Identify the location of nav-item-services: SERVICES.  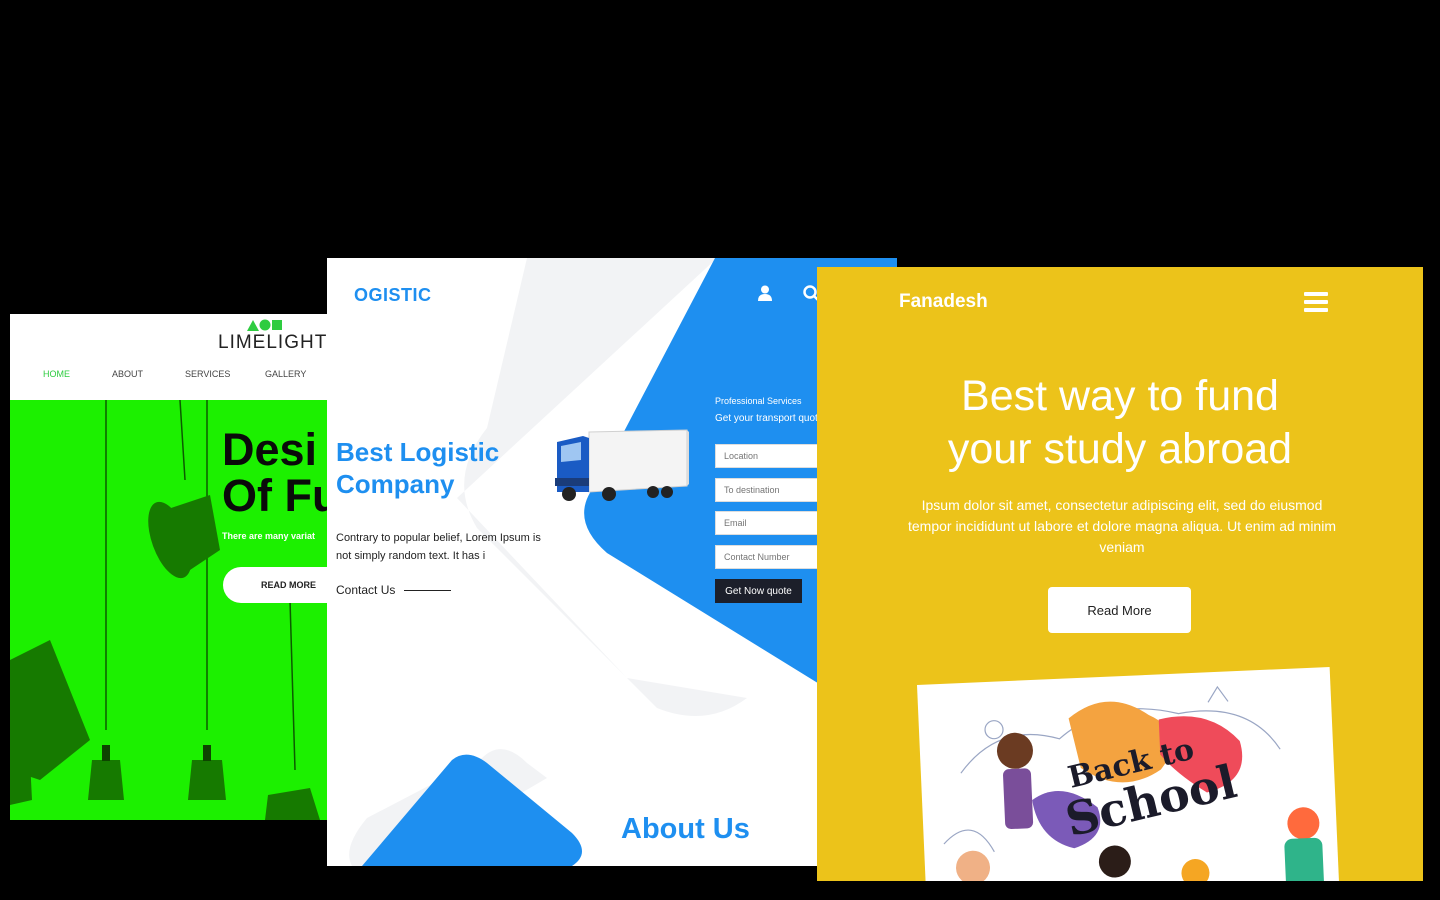
(207, 374).